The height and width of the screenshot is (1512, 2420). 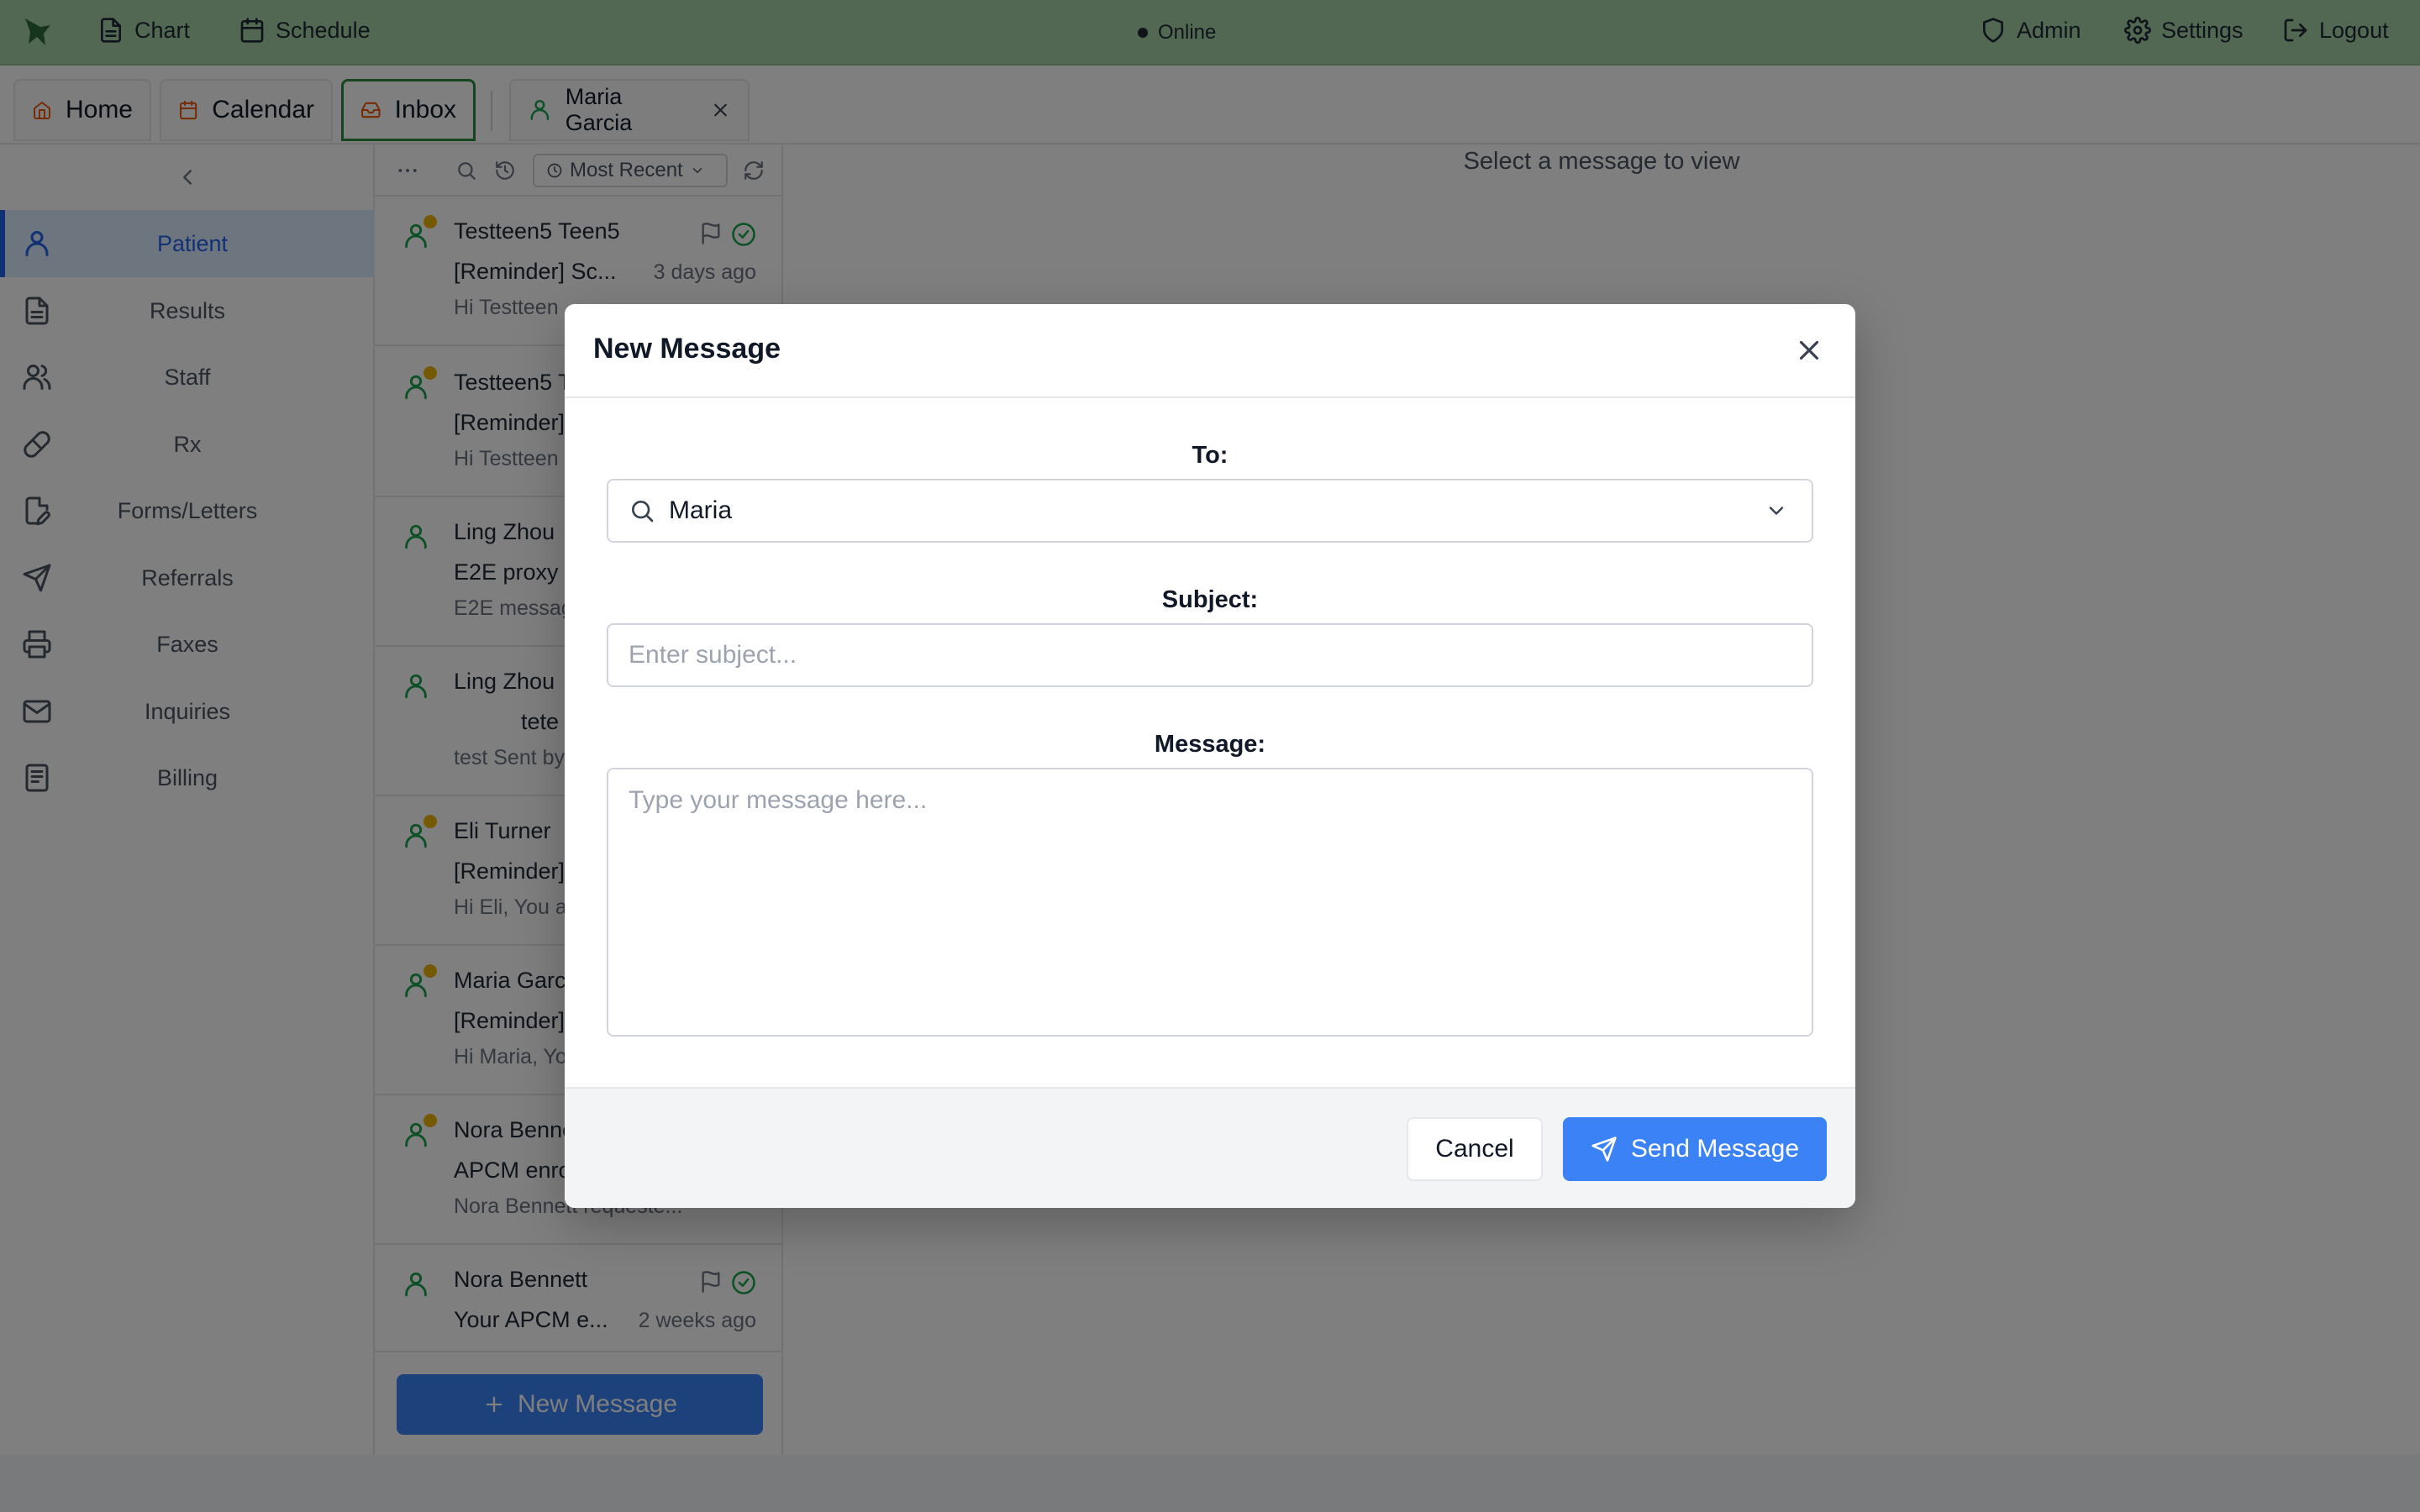 I want to click on send-icon, so click(x=1604, y=1149).